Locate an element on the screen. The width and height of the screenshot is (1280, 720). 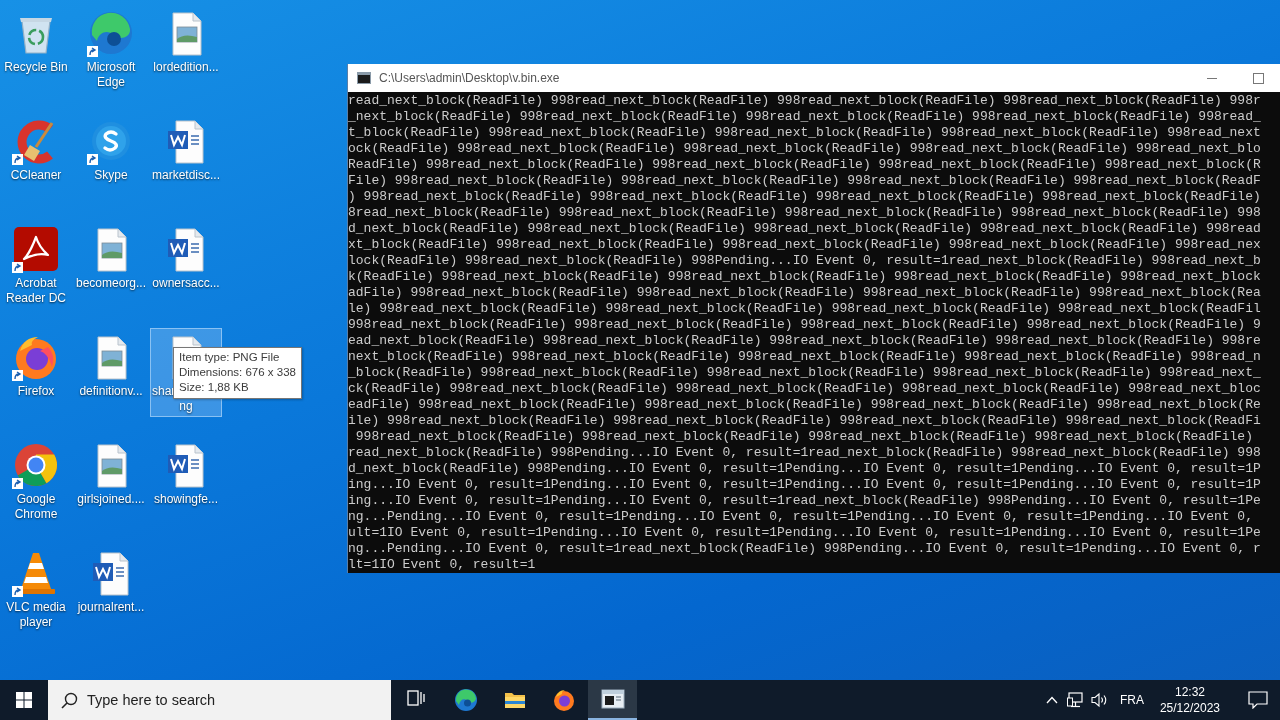
console-text: ng...Pending...IO Event 0, result=1Pending...IO Event 0, result=1Pending...IO Event 0, result=1Pending...IO Event 0, is located at coordinates (801, 517).